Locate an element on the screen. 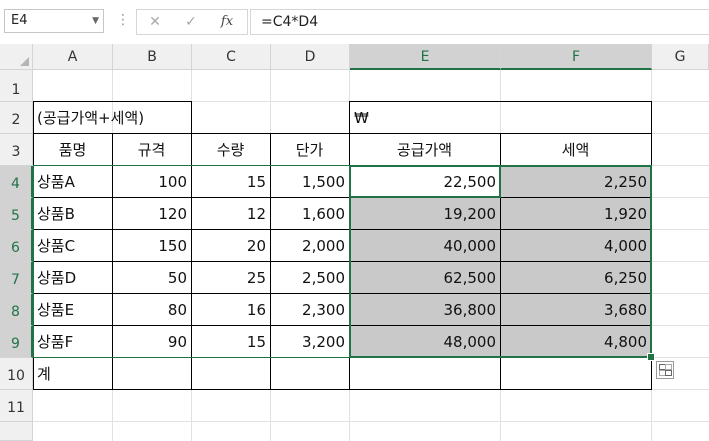  row-header-12-partial is located at coordinates (16, 431).